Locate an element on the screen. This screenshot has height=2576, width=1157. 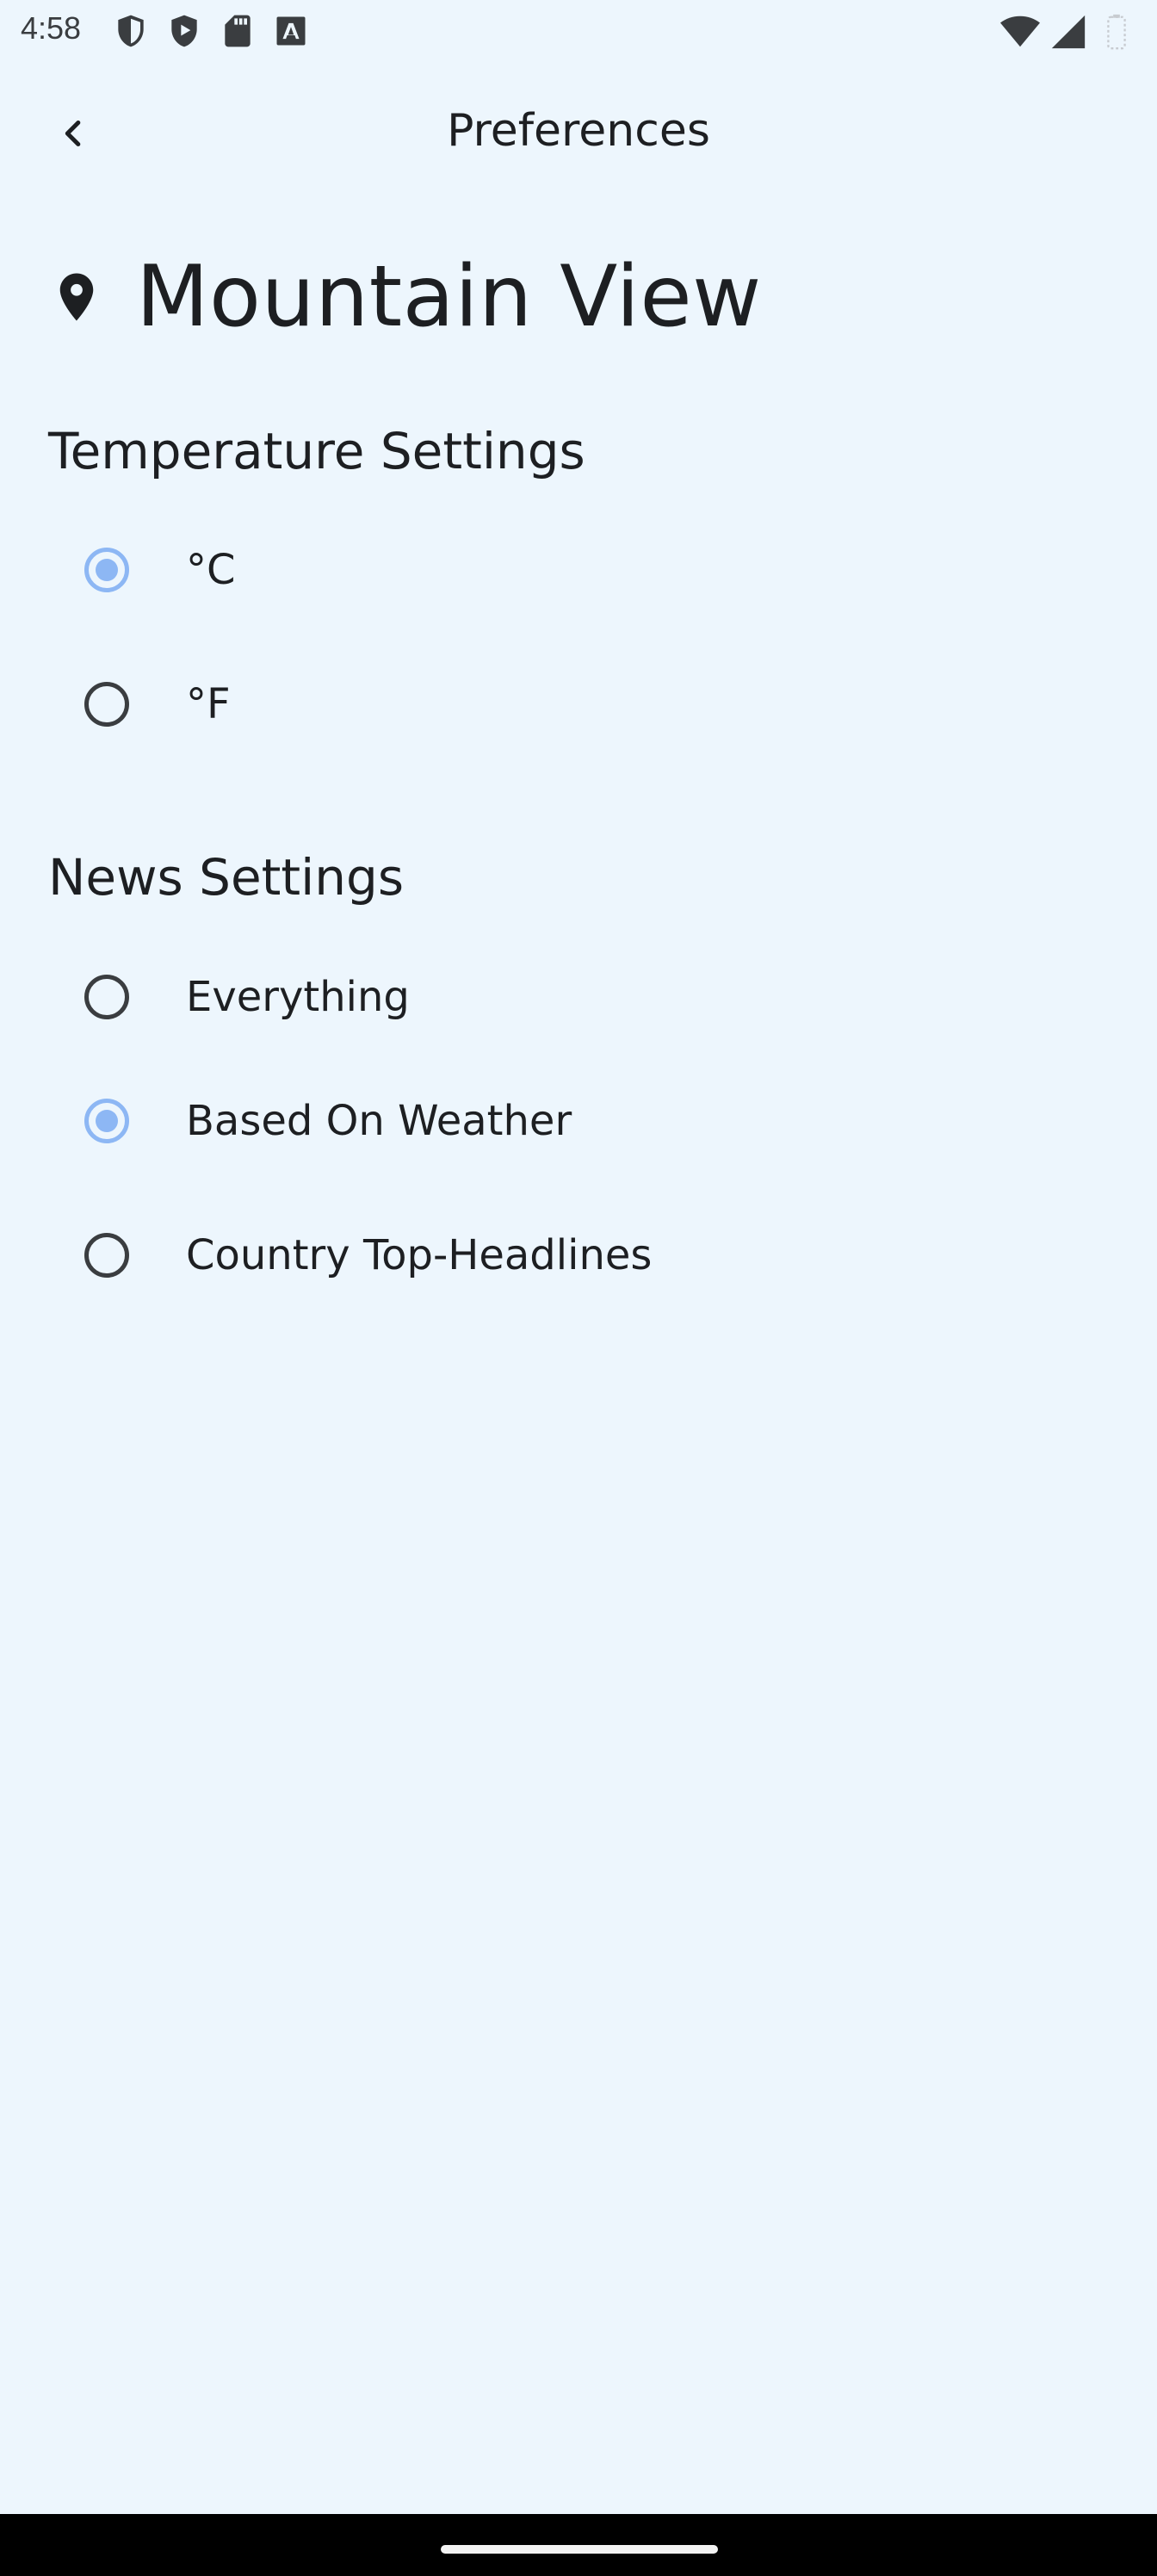
page-title: Preferences is located at coordinates (579, 131).